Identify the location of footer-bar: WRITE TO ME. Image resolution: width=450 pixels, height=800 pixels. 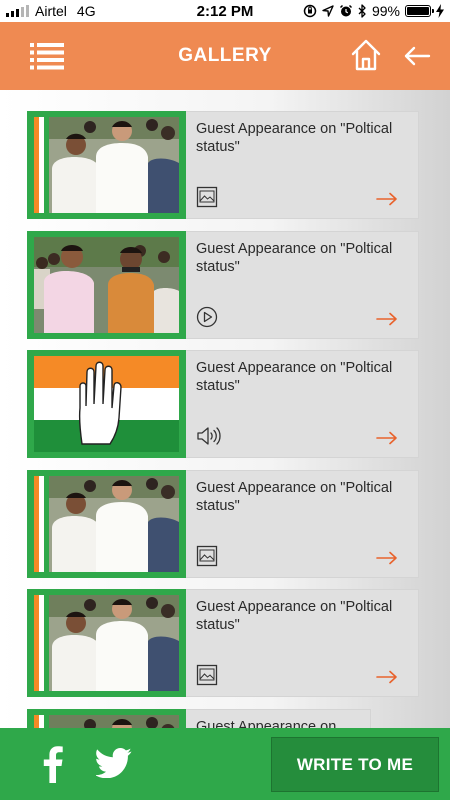
(225, 764).